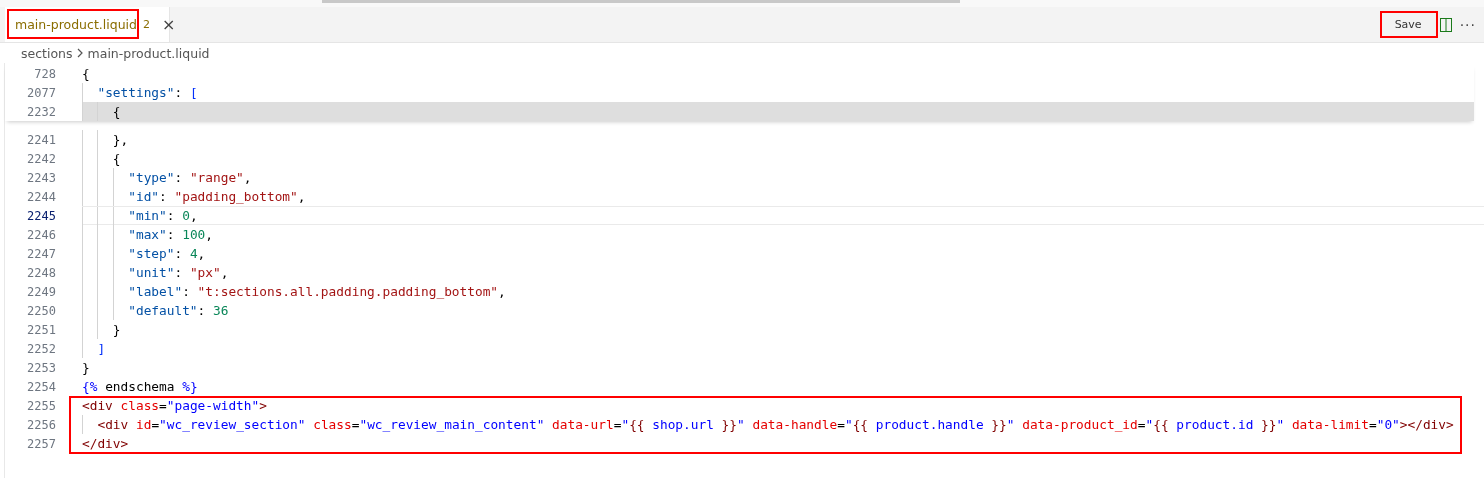  I want to click on line-number: 2077, so click(41, 92).